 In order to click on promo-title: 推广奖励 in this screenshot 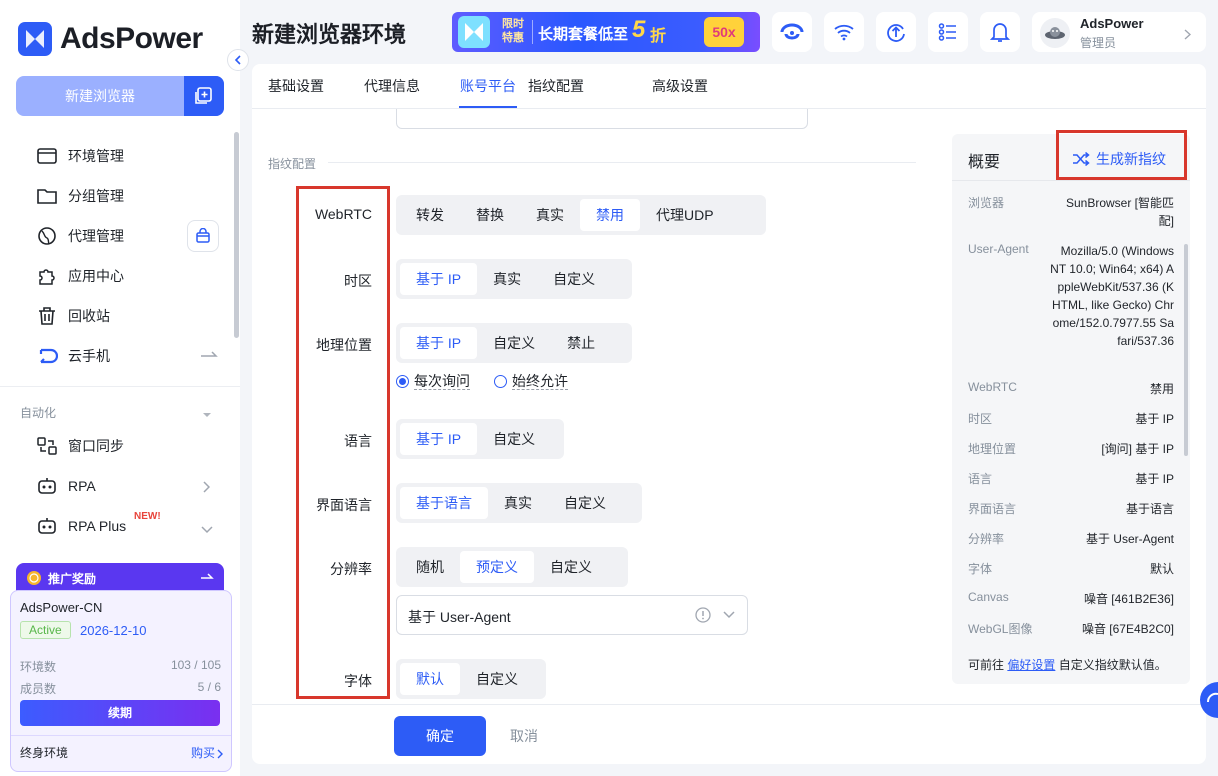, I will do `click(72, 578)`.